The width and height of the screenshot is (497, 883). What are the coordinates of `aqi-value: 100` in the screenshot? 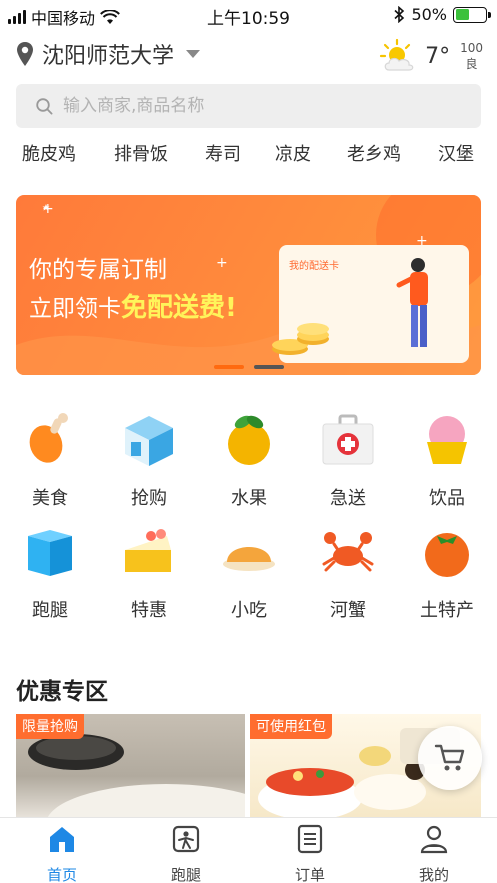 It's located at (471, 48).